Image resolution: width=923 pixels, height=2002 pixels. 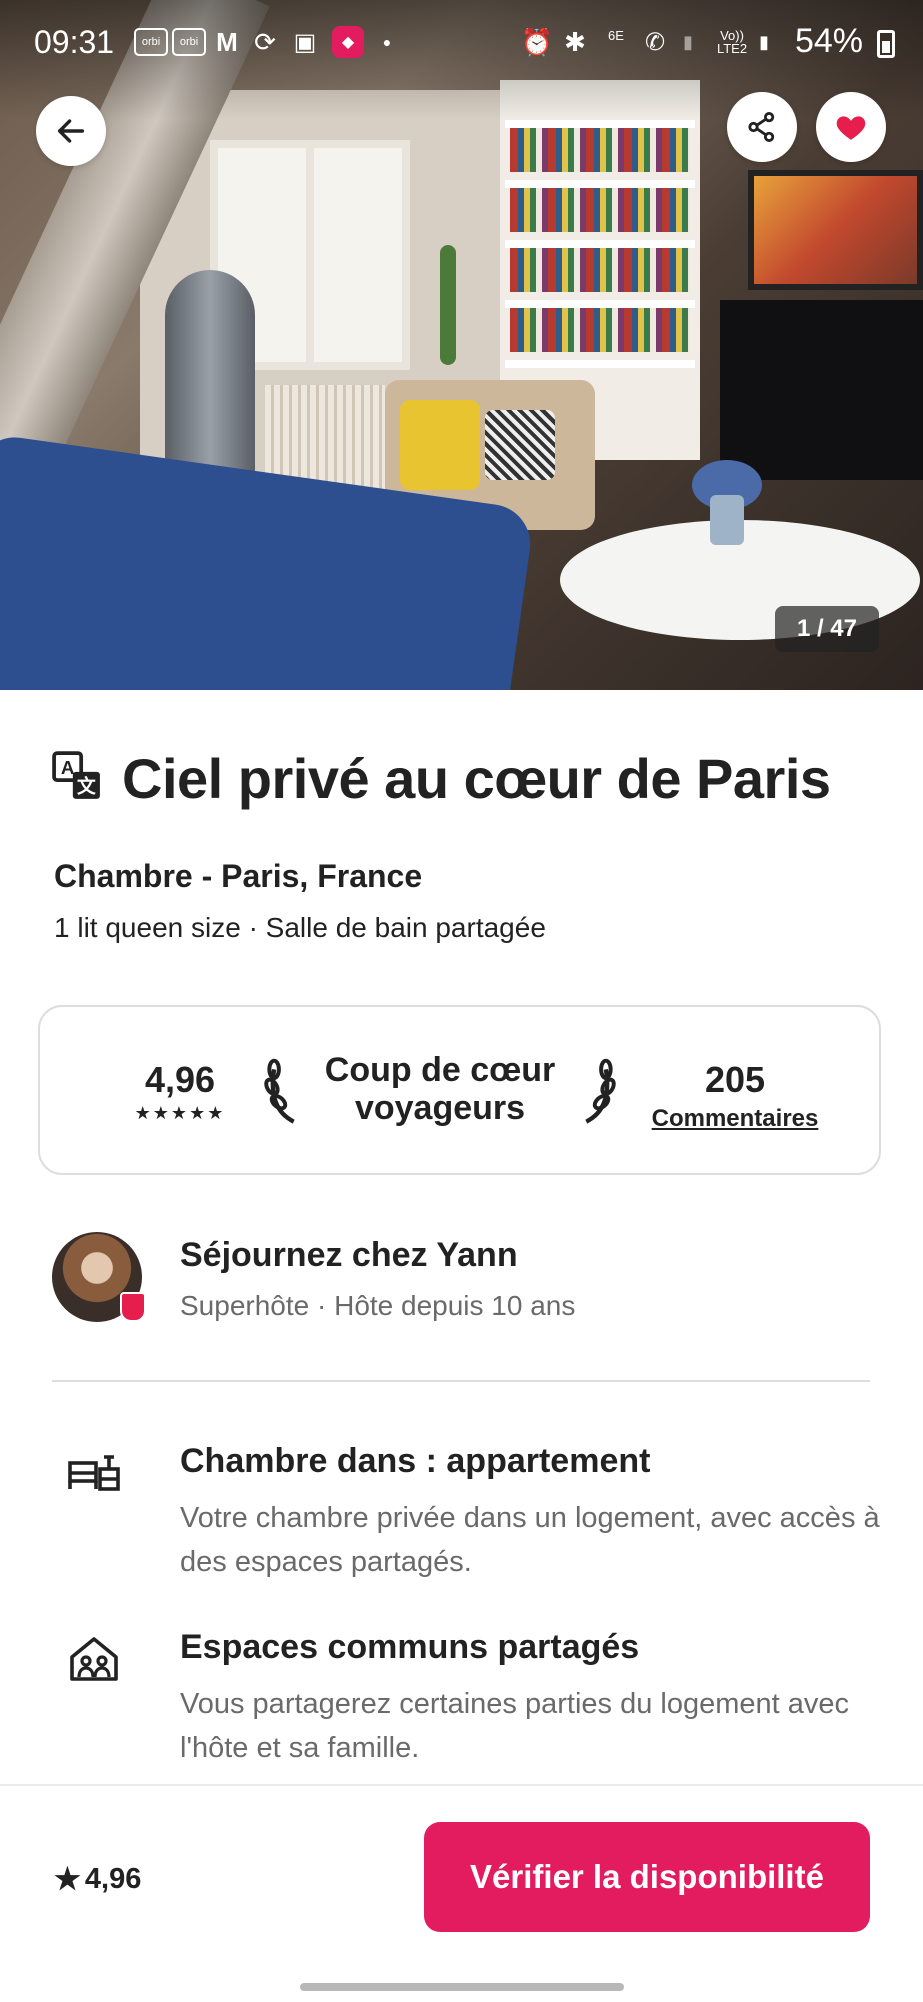 I want to click on laurel-left-icon, so click(x=279, y=1091).